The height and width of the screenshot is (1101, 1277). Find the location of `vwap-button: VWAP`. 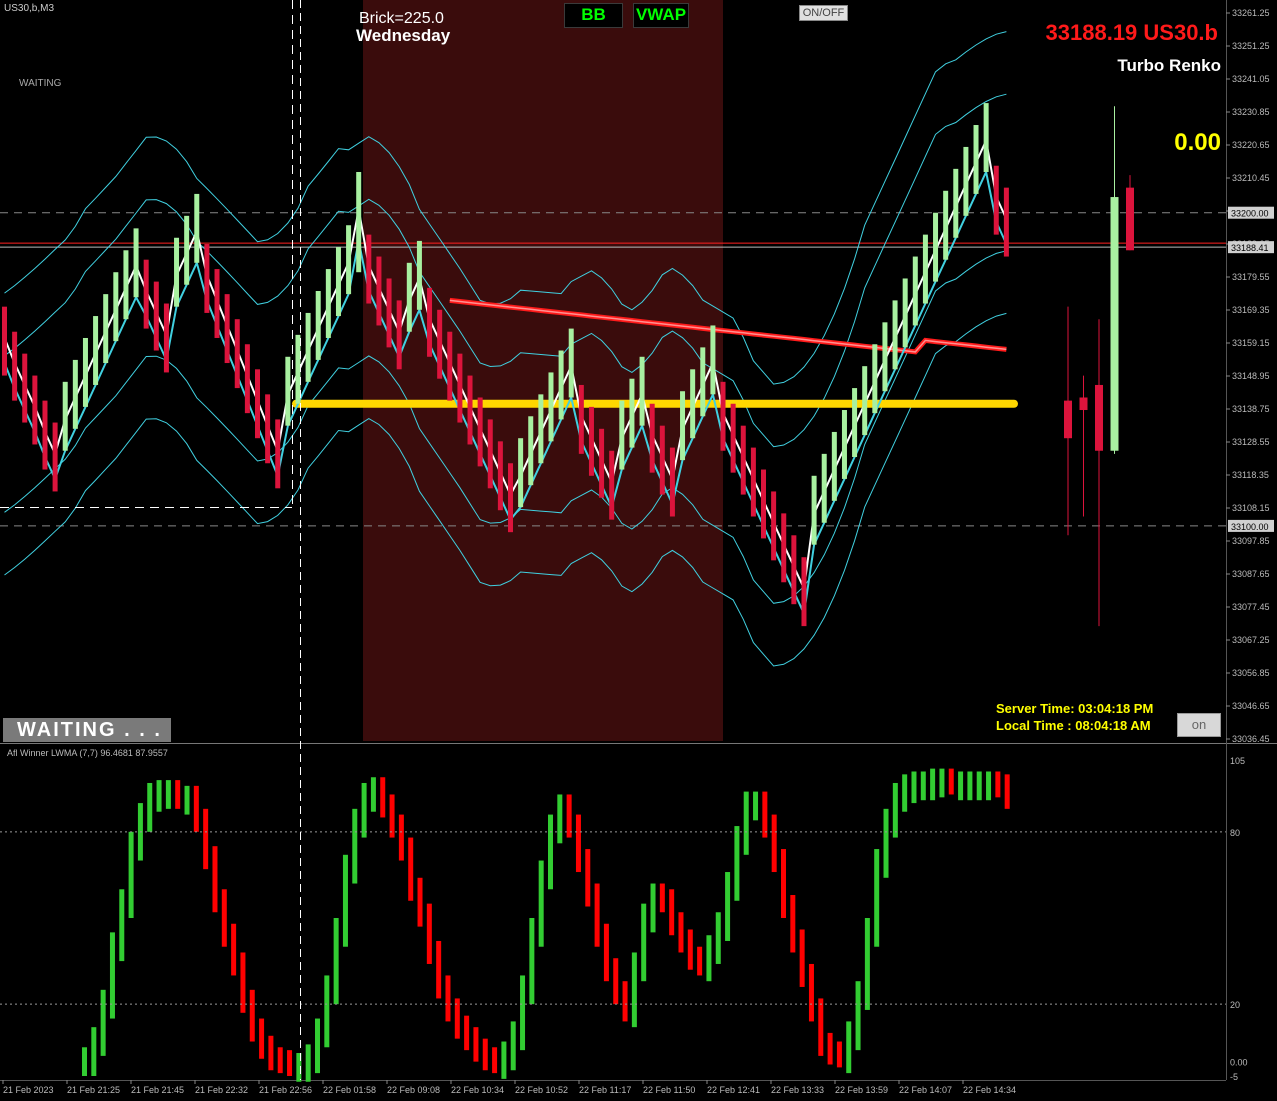

vwap-button: VWAP is located at coordinates (661, 15).